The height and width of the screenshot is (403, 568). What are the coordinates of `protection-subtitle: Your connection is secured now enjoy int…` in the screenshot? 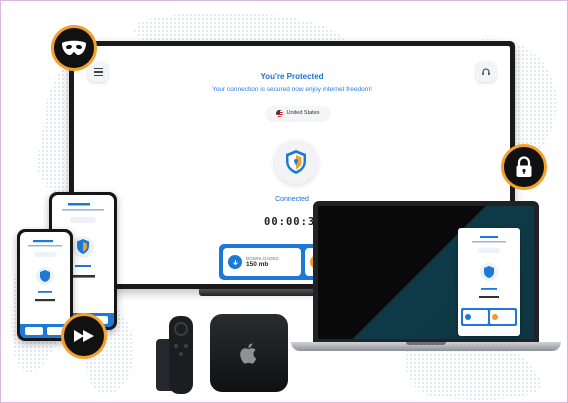 It's located at (292, 89).